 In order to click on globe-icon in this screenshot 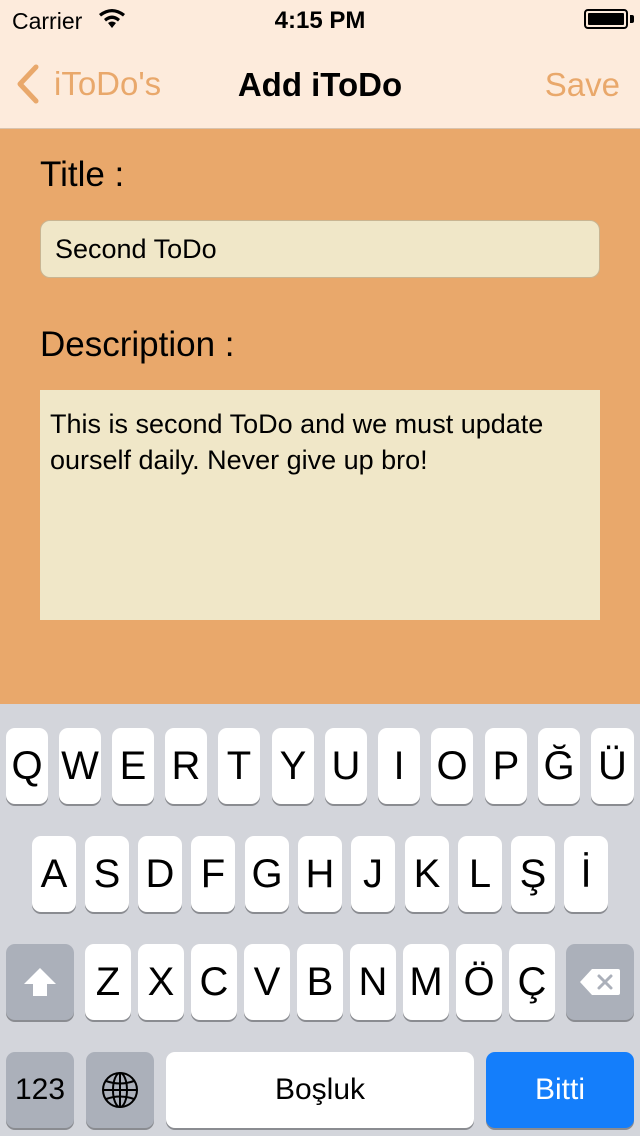, I will do `click(120, 1090)`.